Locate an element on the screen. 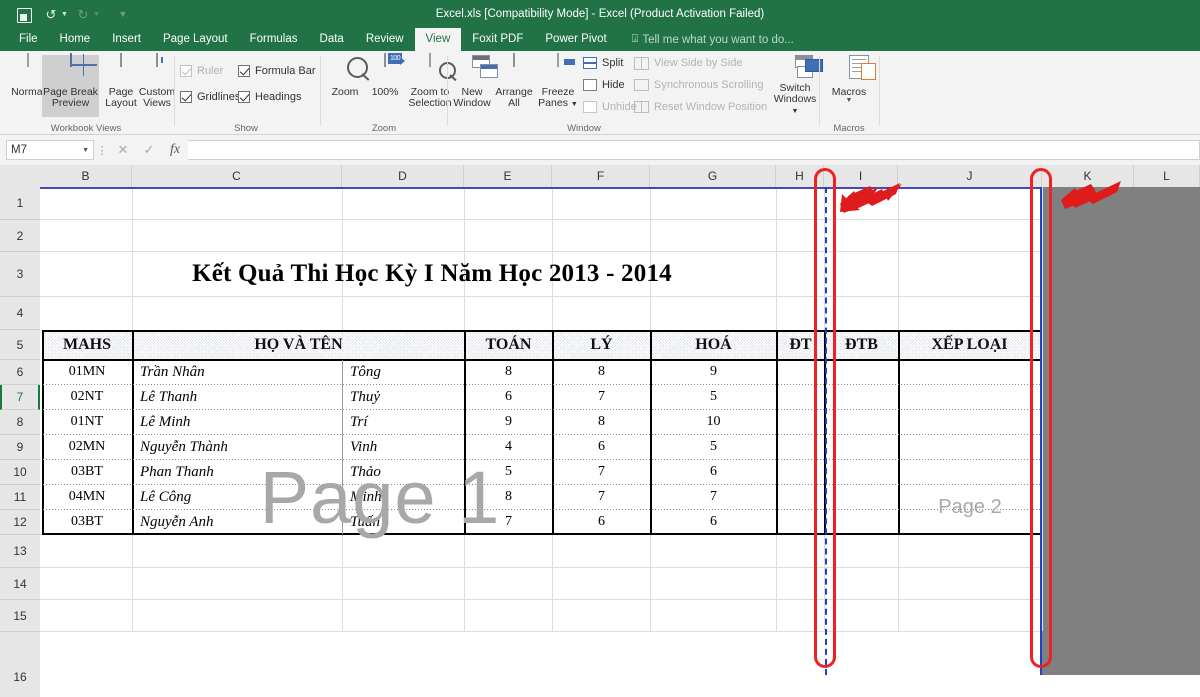 The height and width of the screenshot is (697, 1200). cell-toan: 5 is located at coordinates (508, 472).